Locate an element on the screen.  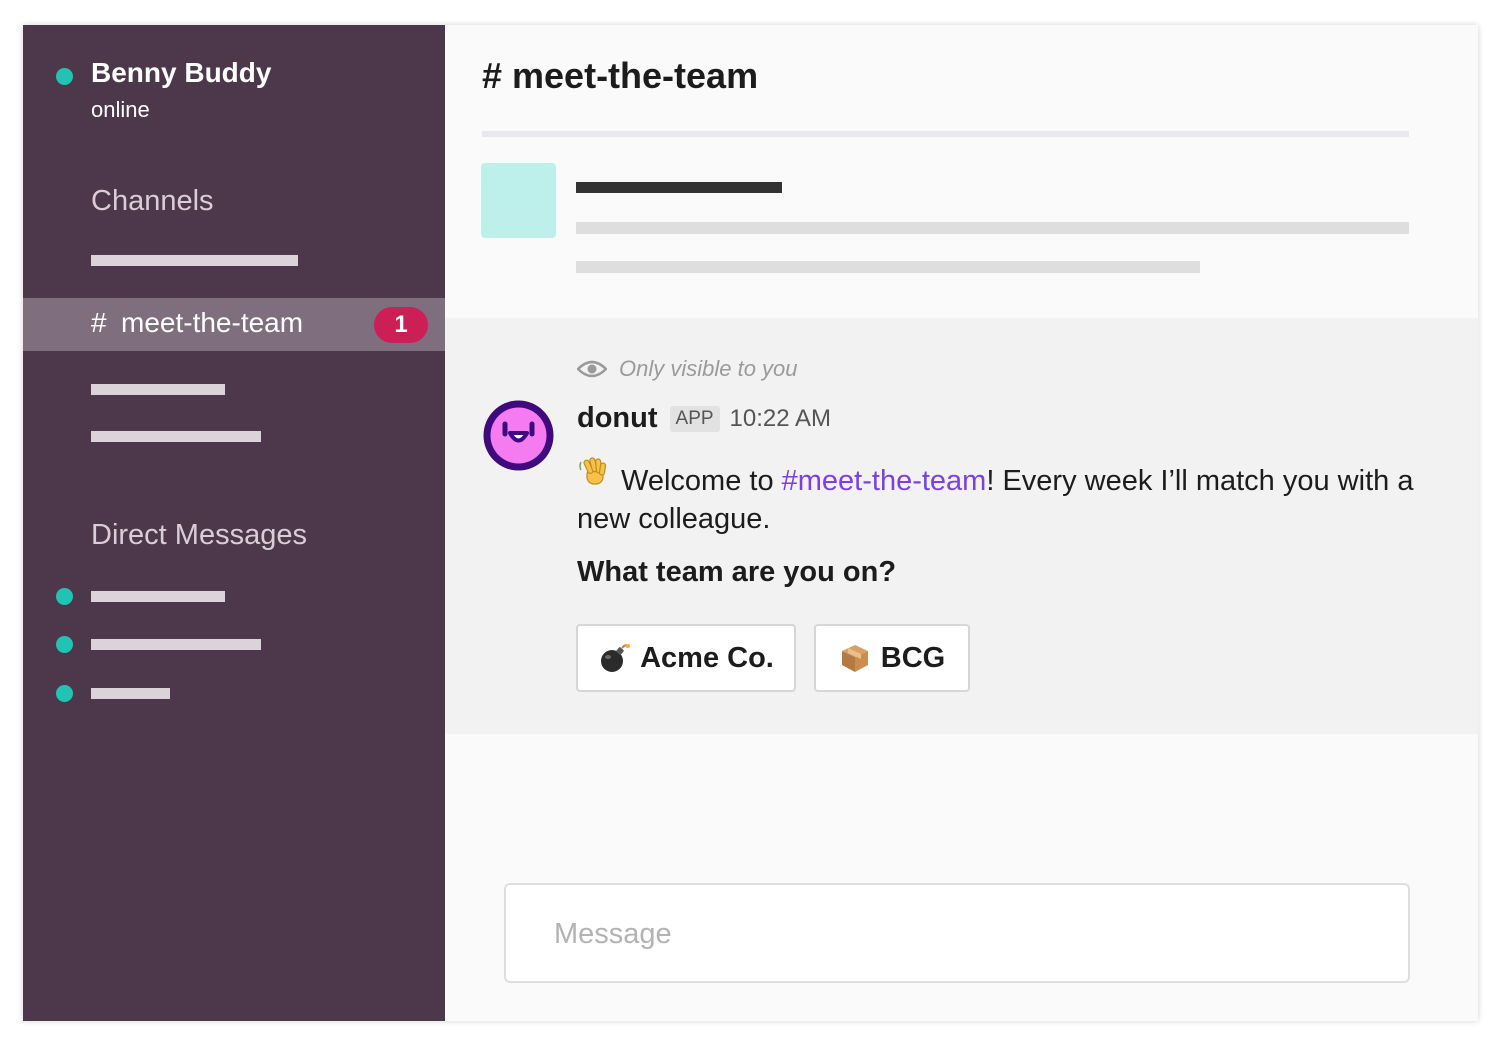
user-status: online is located at coordinates (120, 109).